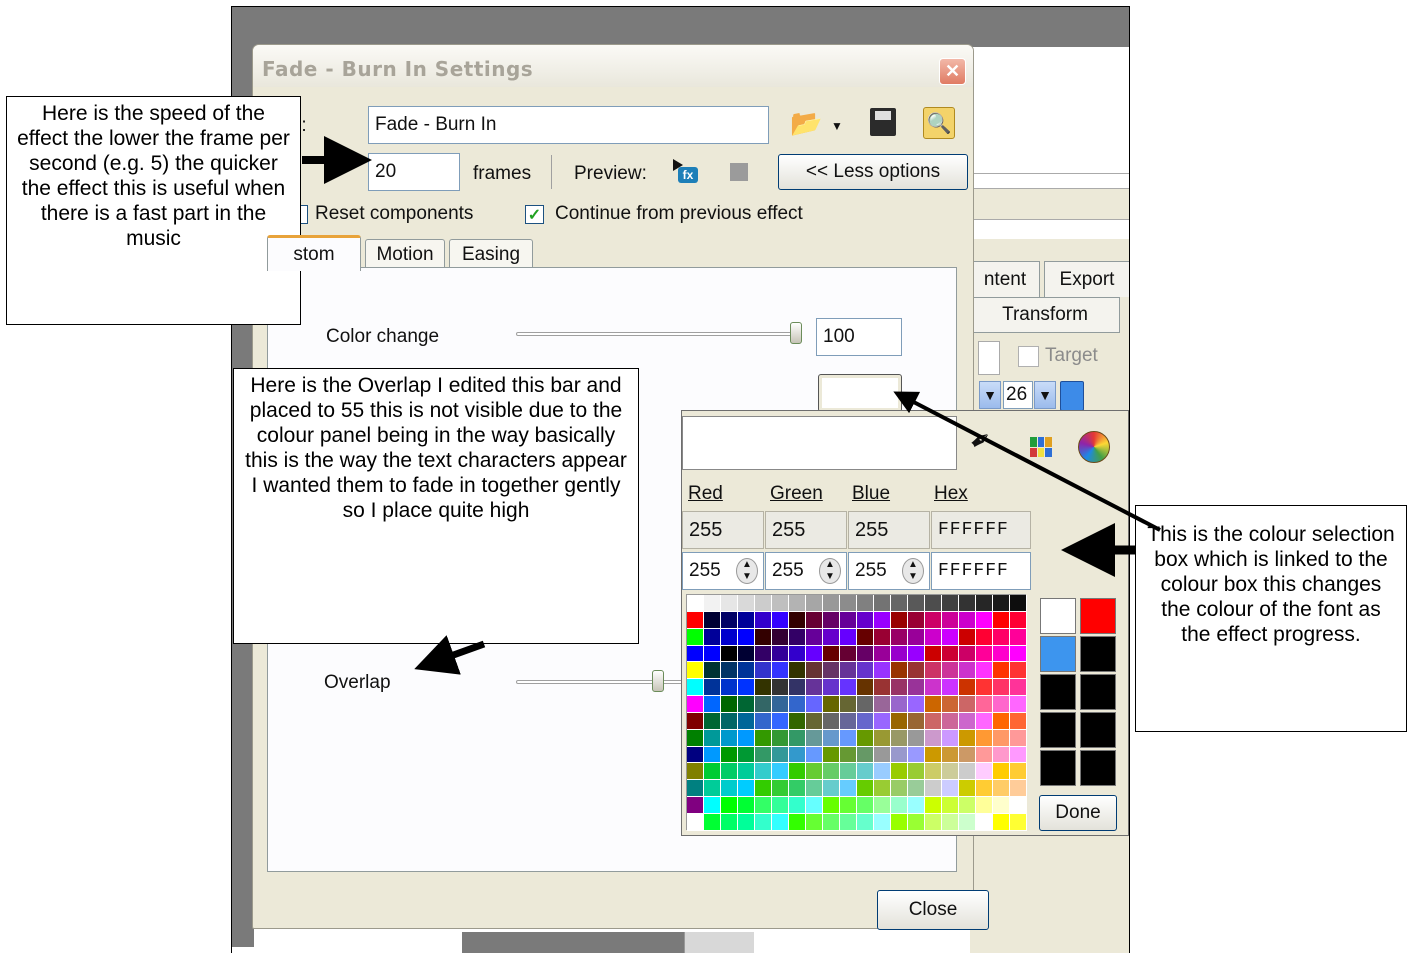 Image resolution: width=1410 pixels, height=953 pixels. I want to click on tab-custom: stom, so click(314, 253).